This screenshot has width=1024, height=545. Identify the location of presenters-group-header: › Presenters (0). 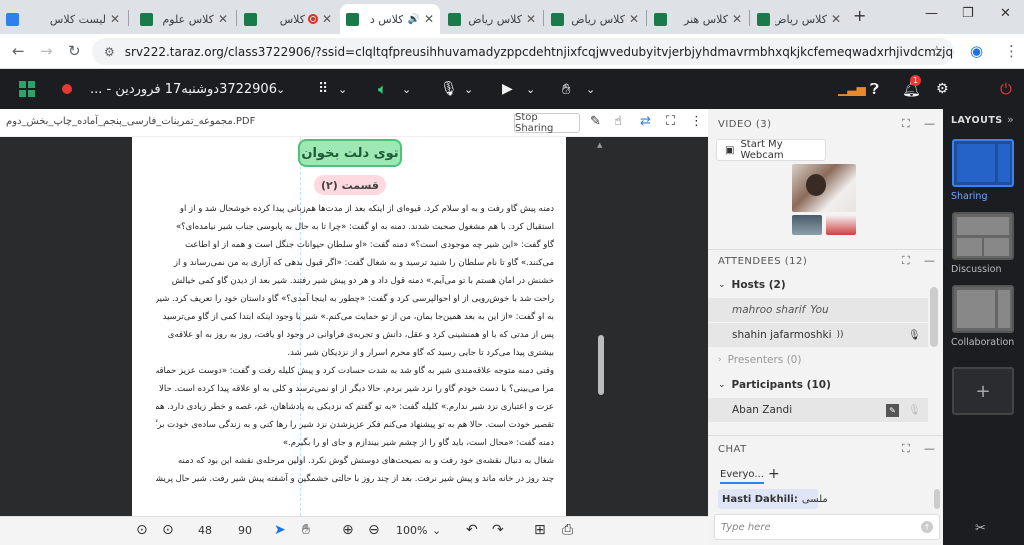
(818, 360).